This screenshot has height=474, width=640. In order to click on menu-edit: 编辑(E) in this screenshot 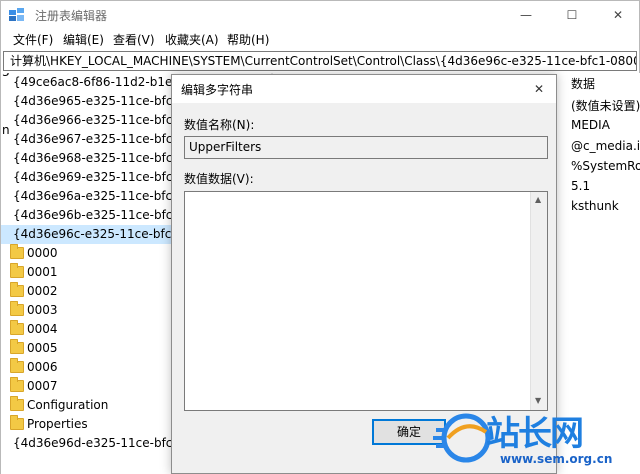, I will do `click(83, 39)`.